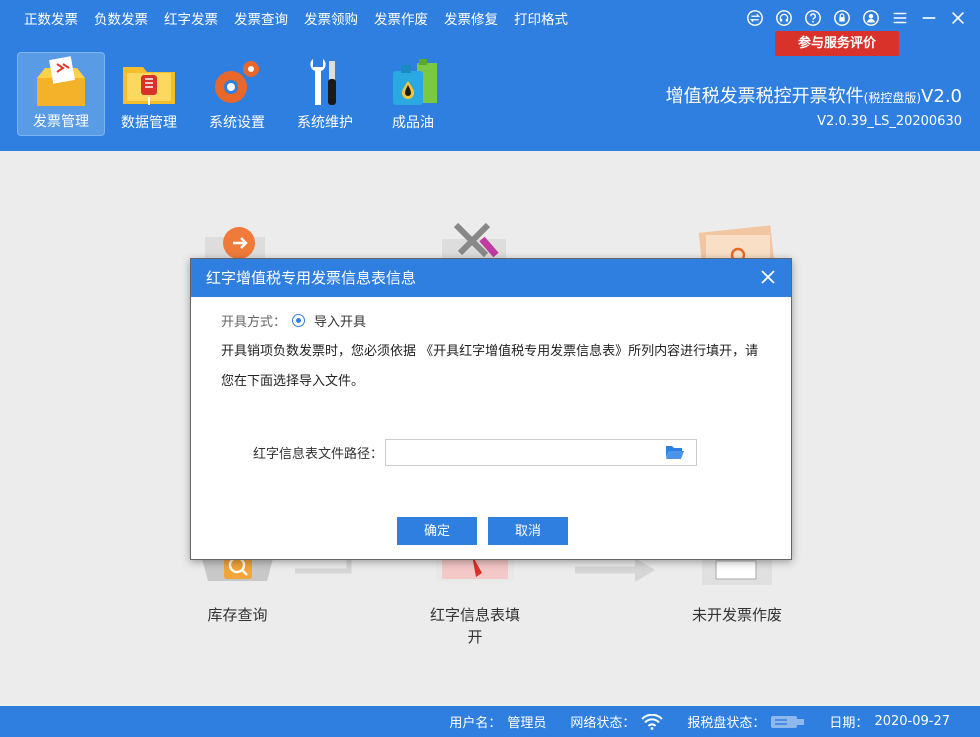 The image size is (980, 737). I want to click on menu-invoice-query: 发票查询, so click(261, 20).